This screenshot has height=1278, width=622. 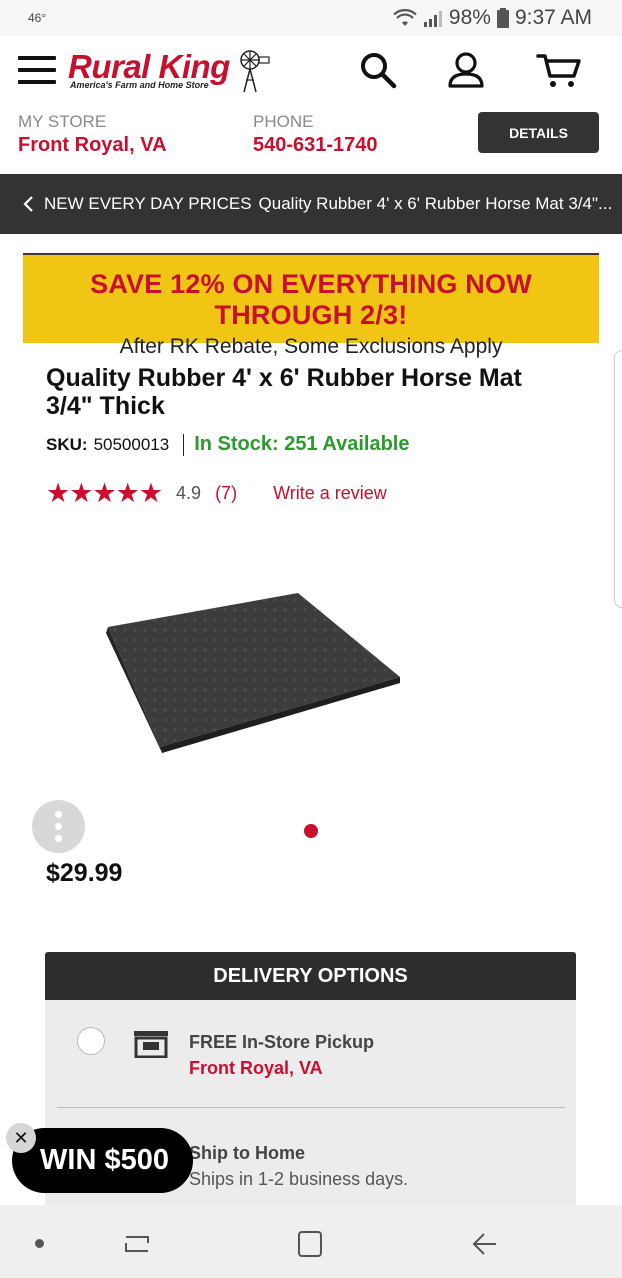 I want to click on signal-icon, so click(x=432, y=19).